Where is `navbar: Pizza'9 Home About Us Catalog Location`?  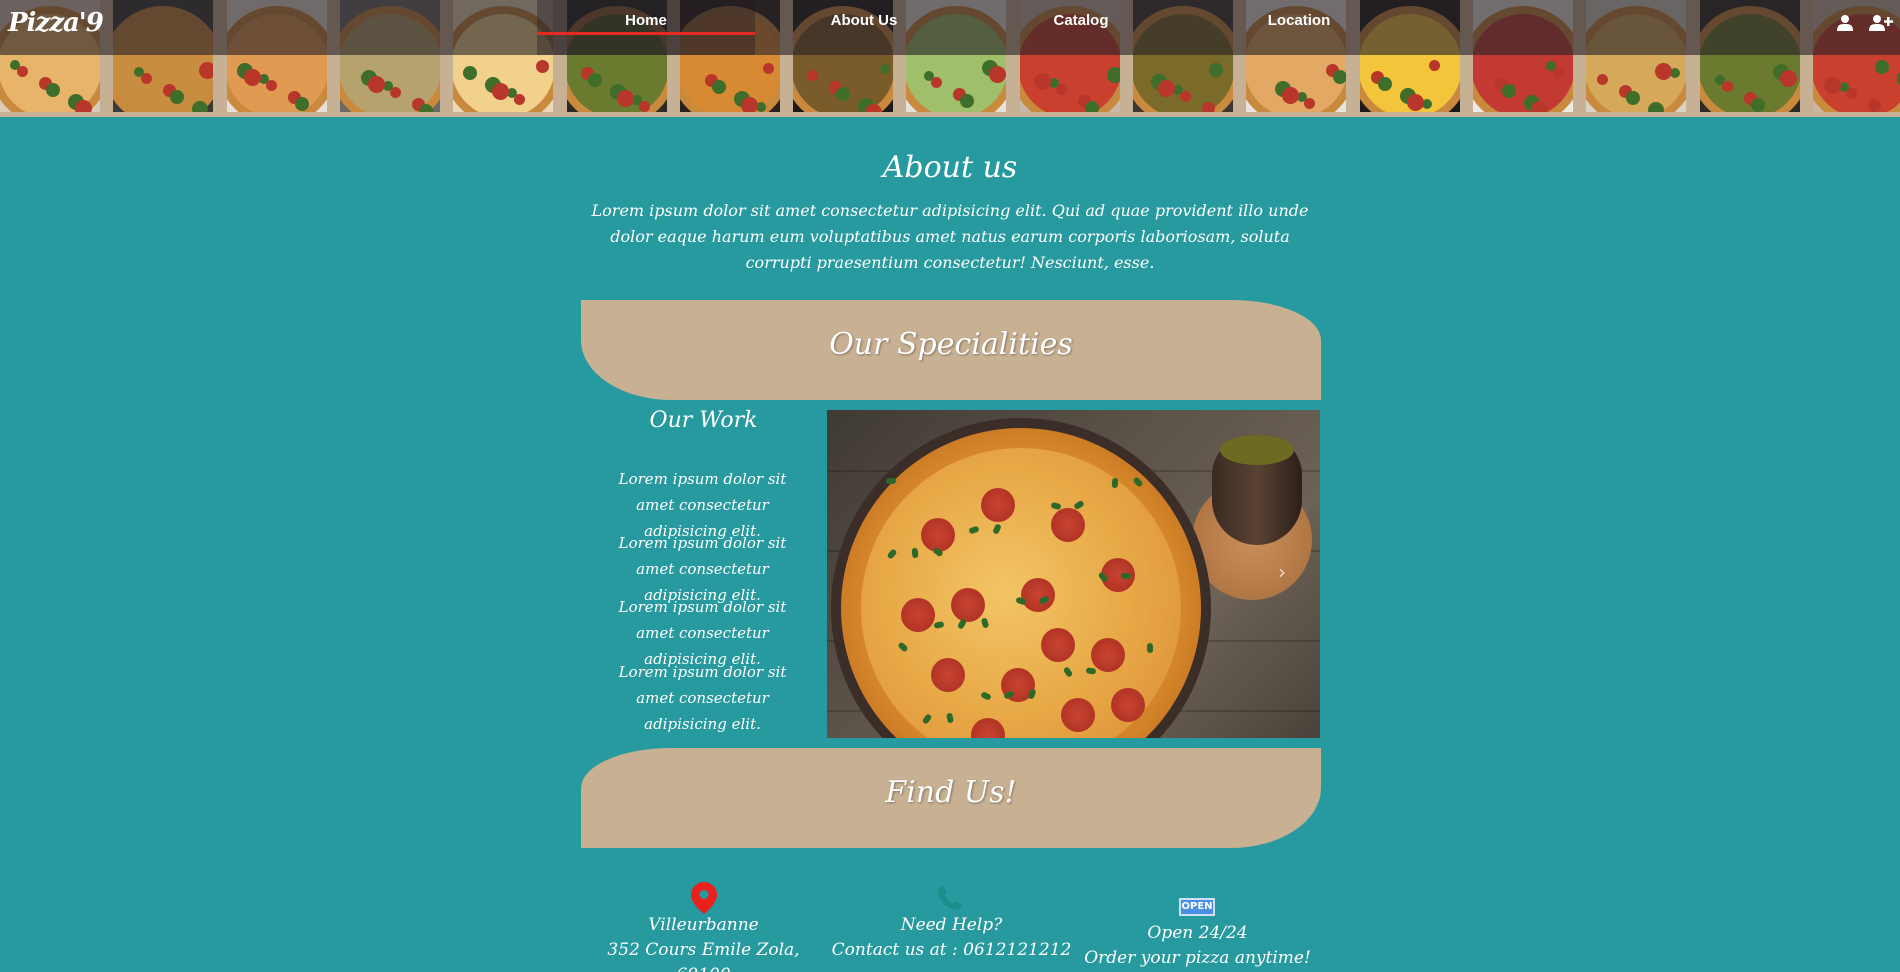
navbar: Pizza'9 Home About Us Catalog Location is located at coordinates (950, 27).